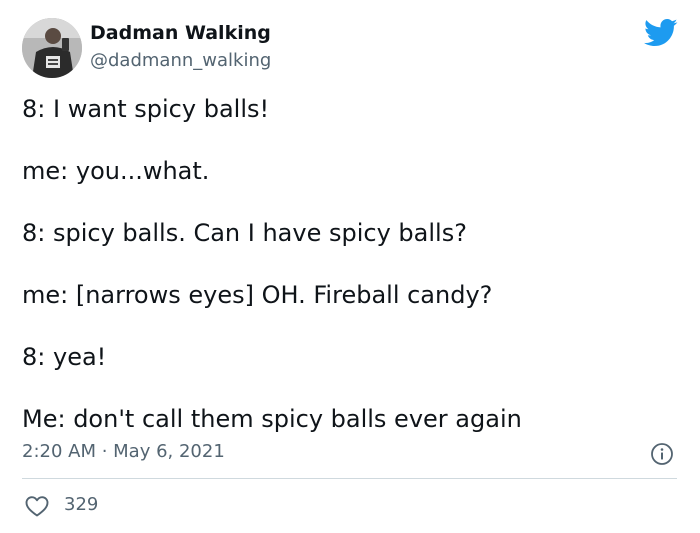 This screenshot has width=700, height=533. What do you see at coordinates (146, 109) in the screenshot?
I see `tweet-line: 8: I want spicy balls!` at bounding box center [146, 109].